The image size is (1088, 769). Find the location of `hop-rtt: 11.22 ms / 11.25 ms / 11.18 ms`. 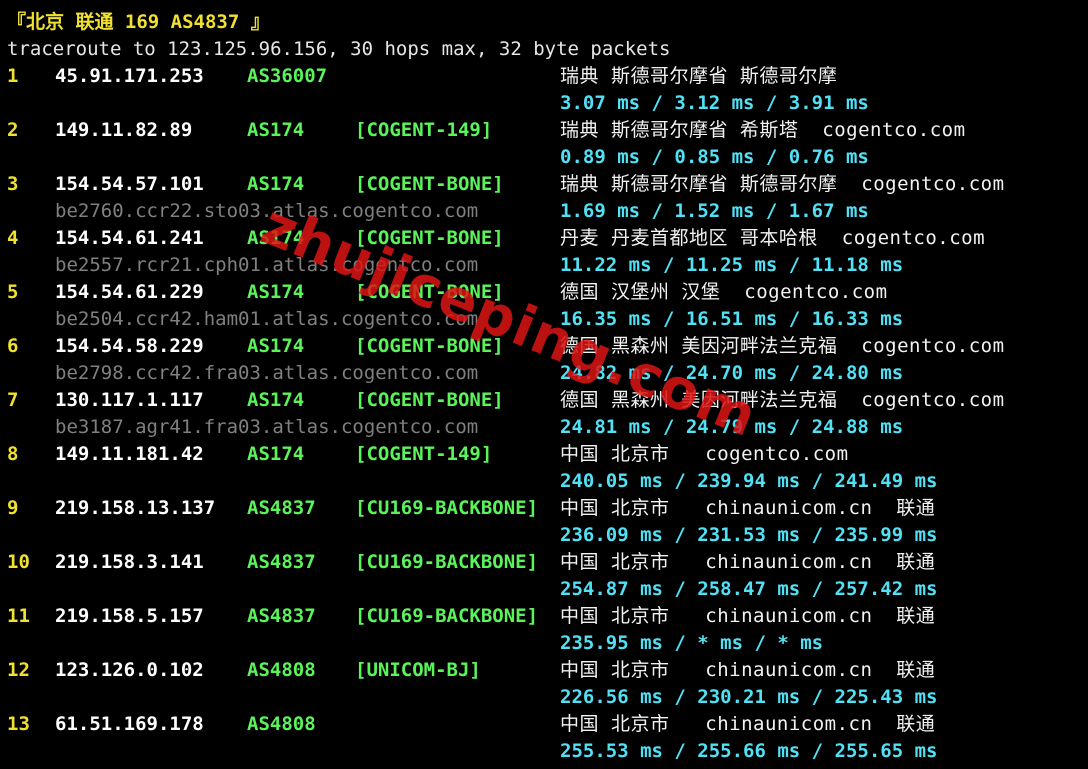

hop-rtt: 11.22 ms / 11.25 ms / 11.18 ms is located at coordinates (732, 265).